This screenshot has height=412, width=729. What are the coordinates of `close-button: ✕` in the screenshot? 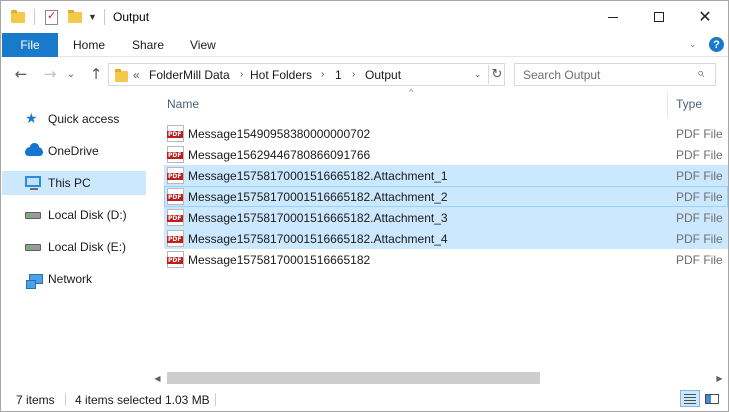 It's located at (705, 17).